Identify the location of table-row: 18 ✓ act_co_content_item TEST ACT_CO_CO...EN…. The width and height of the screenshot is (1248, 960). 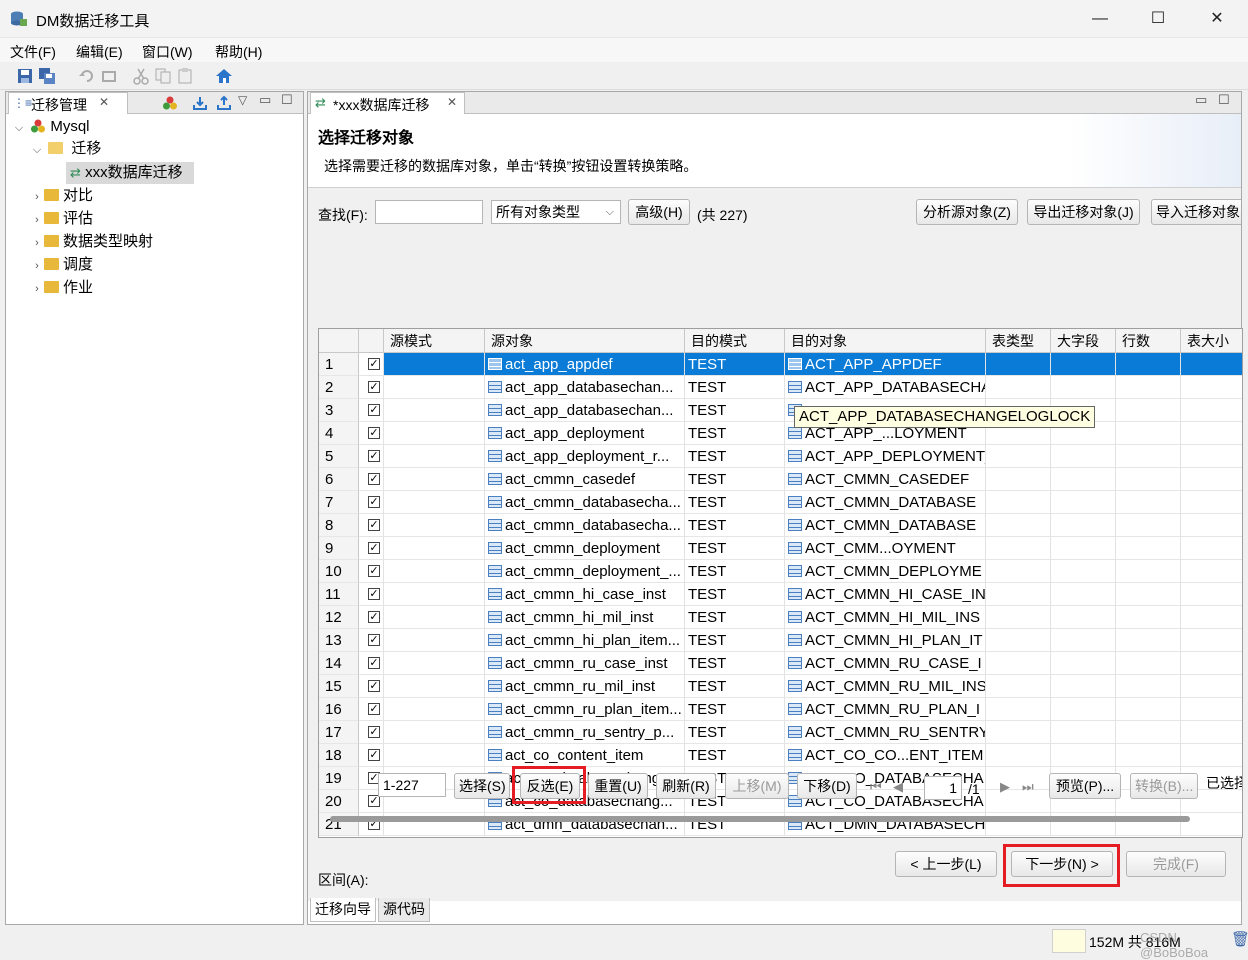
(780, 755).